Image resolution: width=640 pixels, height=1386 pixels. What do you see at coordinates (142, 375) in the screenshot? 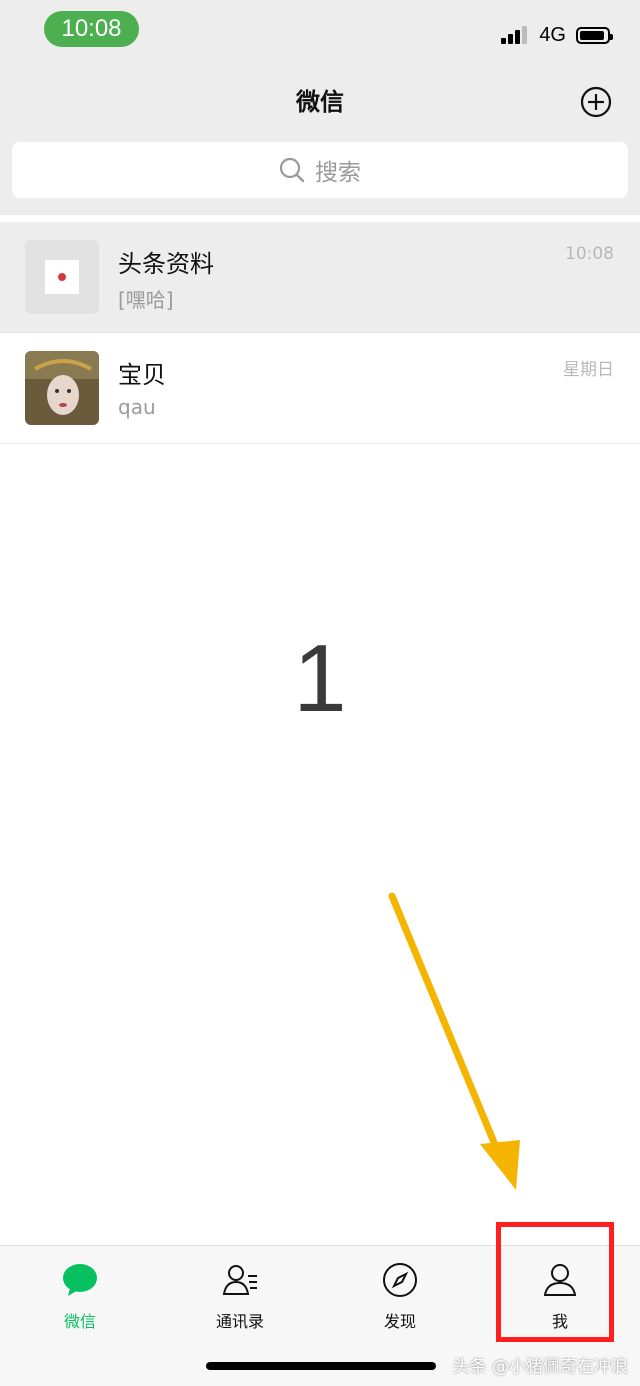
I see `chat-name: 宝贝` at bounding box center [142, 375].